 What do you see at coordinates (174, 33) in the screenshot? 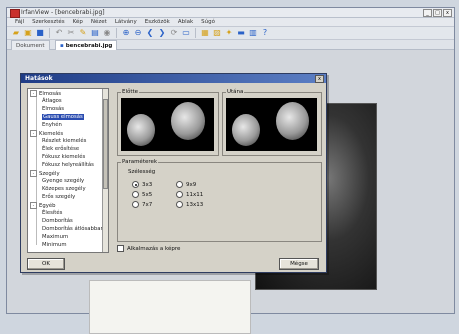
I see `rotate-icon: ⟳` at bounding box center [174, 33].